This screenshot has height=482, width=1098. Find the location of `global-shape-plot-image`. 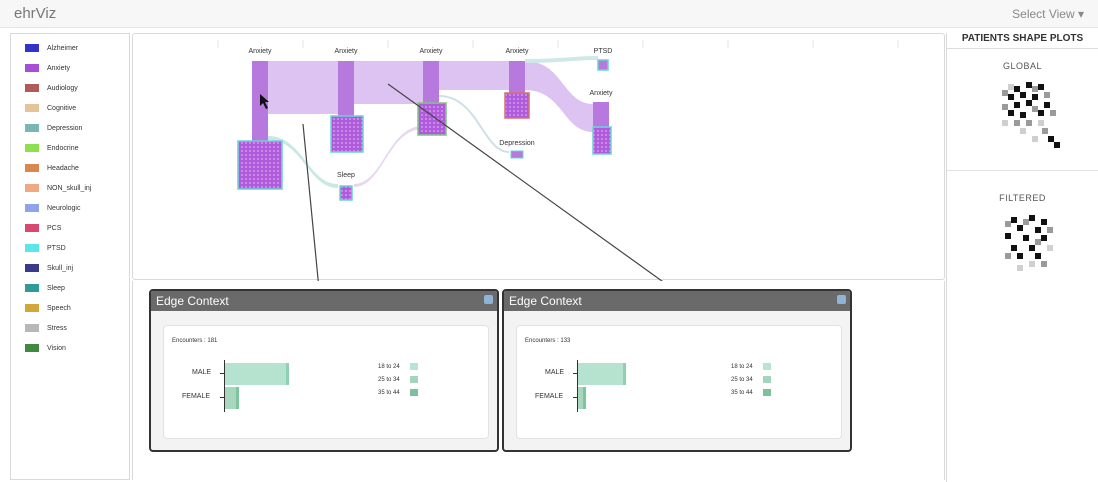

global-shape-plot-image is located at coordinates (1031, 115).